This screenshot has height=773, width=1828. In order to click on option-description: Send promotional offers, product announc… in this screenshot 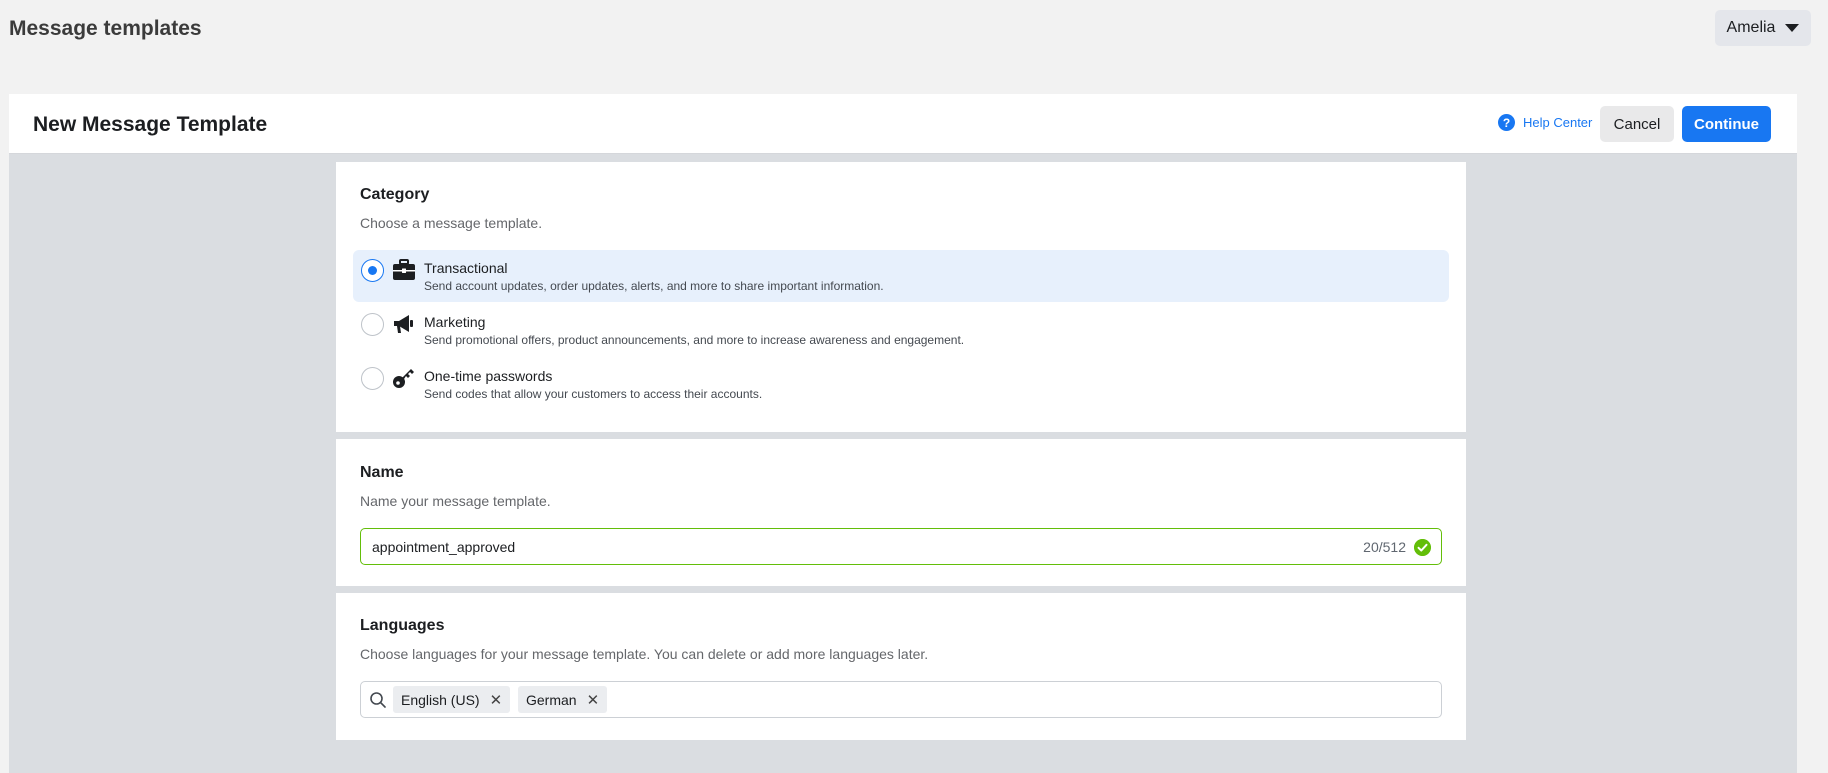, I will do `click(694, 340)`.